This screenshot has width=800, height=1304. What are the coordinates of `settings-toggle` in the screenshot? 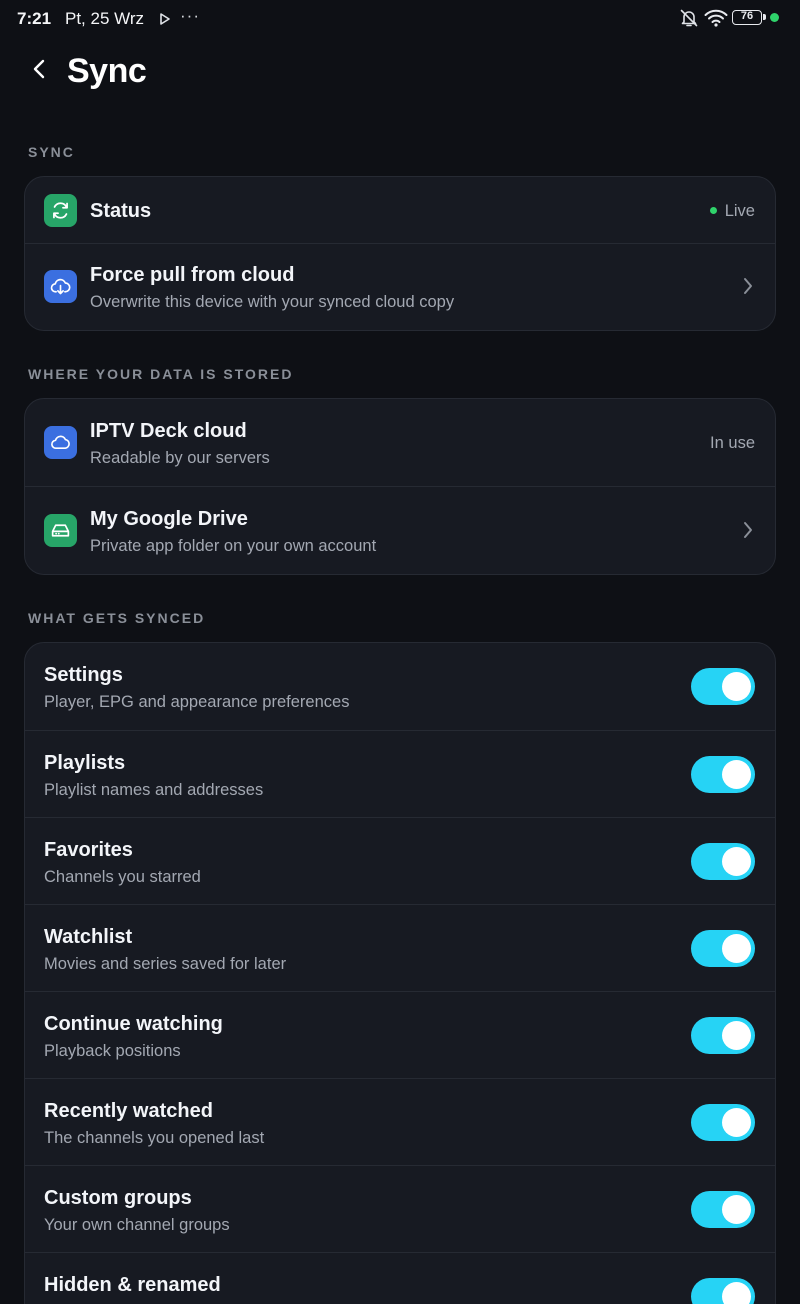 It's located at (723, 686).